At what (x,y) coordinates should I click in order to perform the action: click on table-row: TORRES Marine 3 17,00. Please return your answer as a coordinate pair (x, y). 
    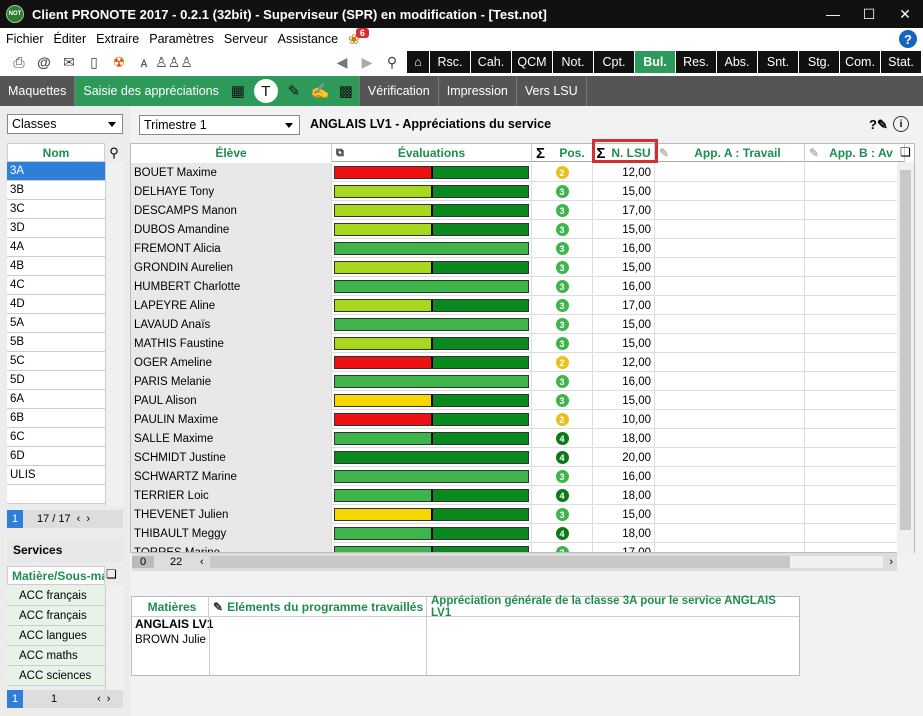
    Looking at the image, I should click on (518, 547).